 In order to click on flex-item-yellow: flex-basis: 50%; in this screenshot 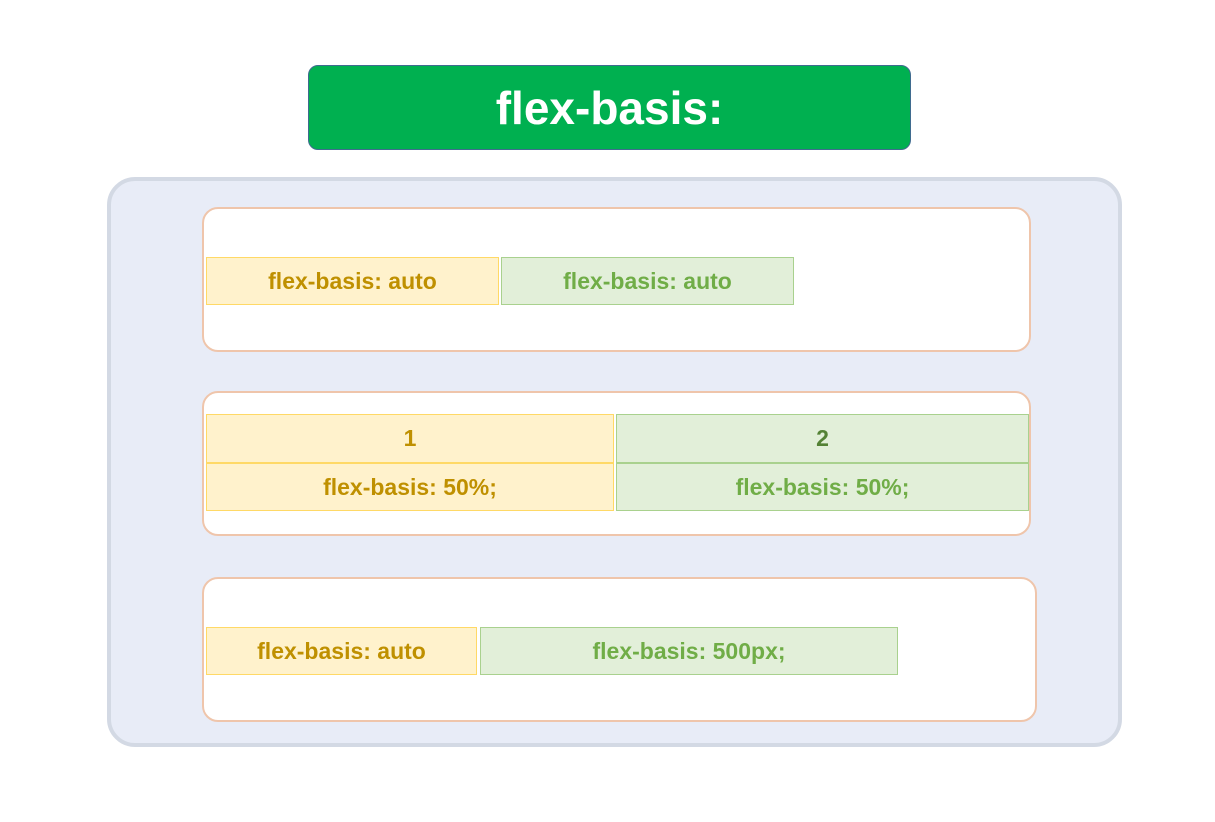, I will do `click(410, 487)`.